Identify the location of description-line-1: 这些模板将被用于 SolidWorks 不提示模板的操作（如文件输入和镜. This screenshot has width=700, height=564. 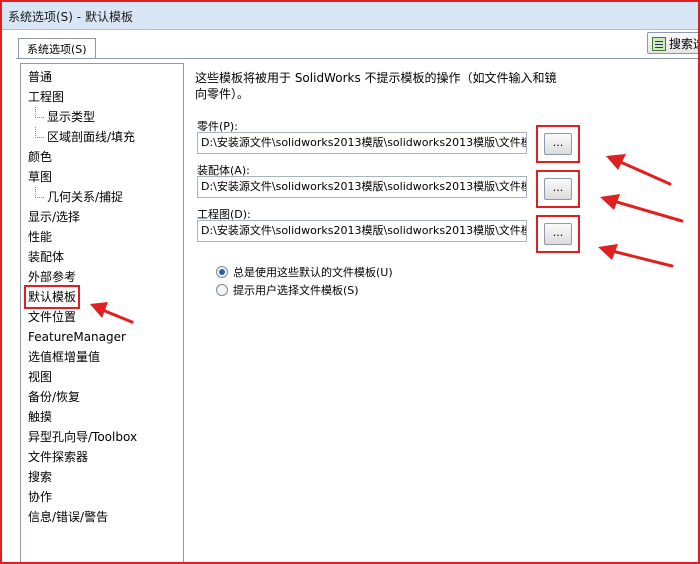
(376, 78).